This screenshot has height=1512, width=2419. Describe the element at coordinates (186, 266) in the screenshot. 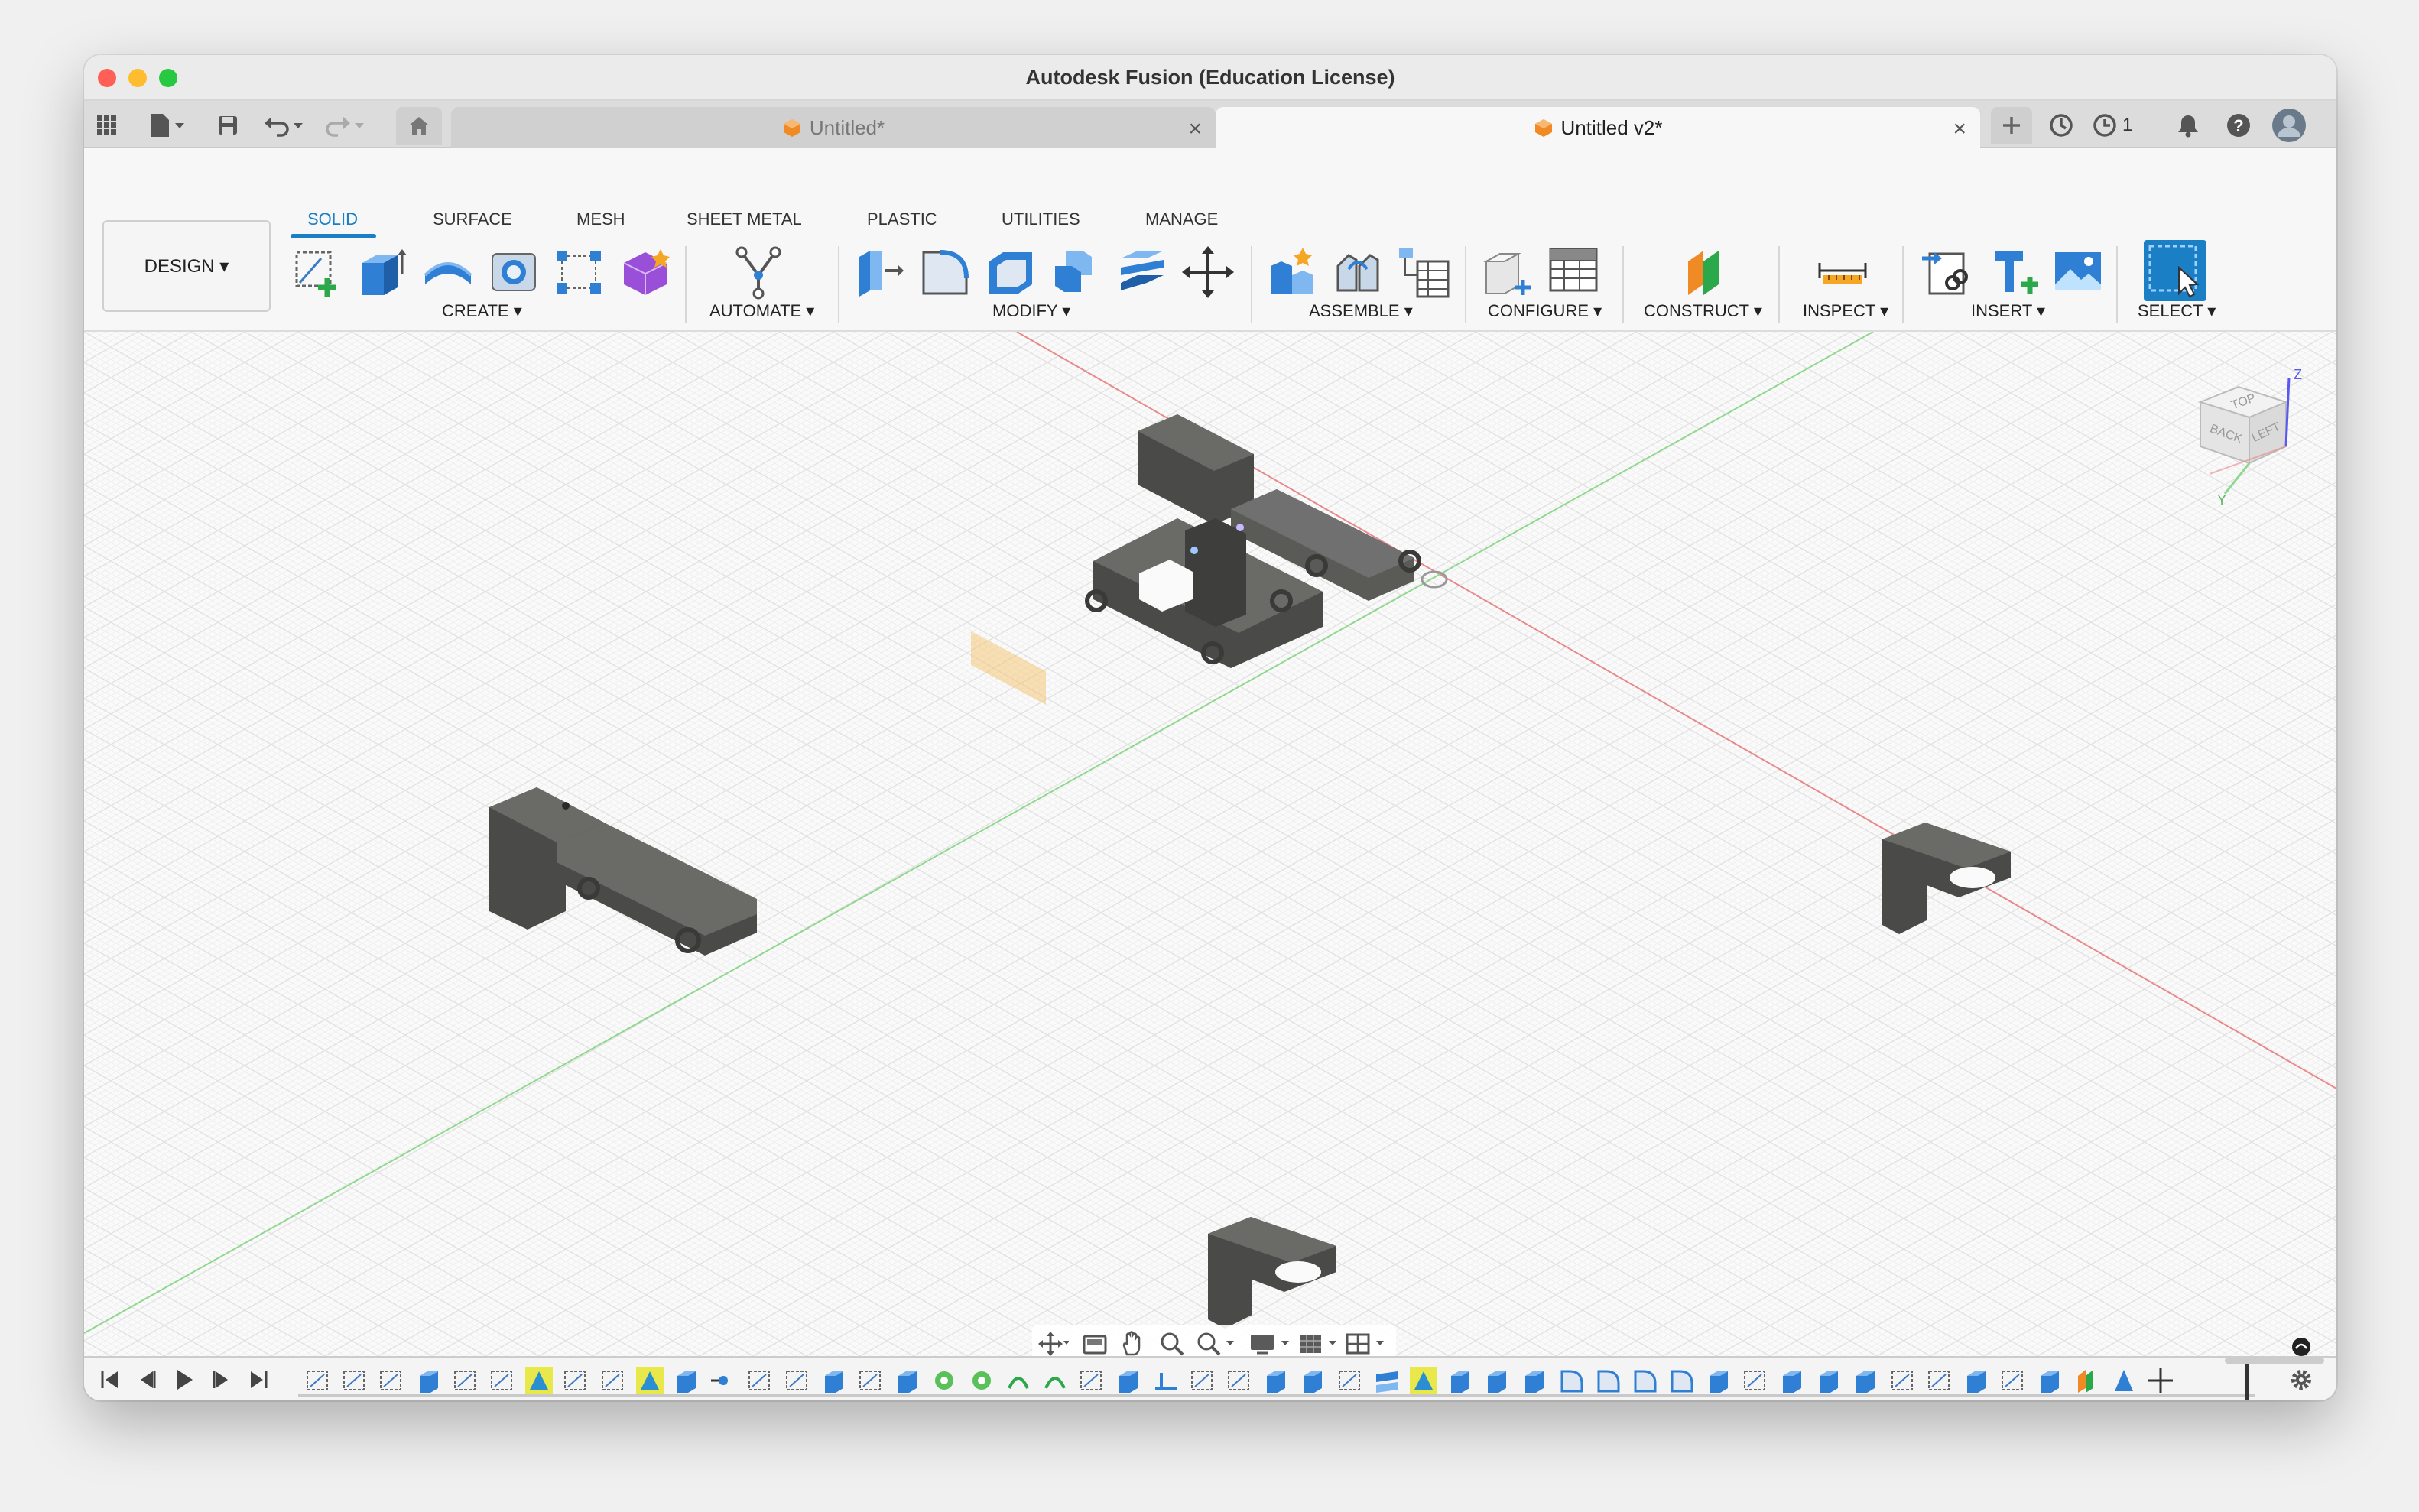

I see `workspace-switcher: DESIGN ▾` at that location.